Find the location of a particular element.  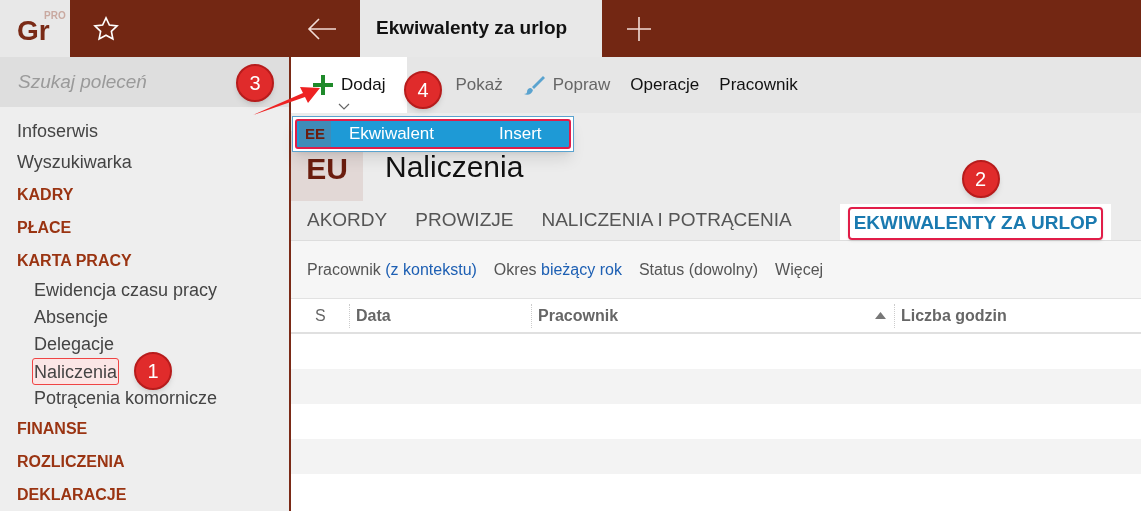

callout-number: 1 is located at coordinates (153, 371).